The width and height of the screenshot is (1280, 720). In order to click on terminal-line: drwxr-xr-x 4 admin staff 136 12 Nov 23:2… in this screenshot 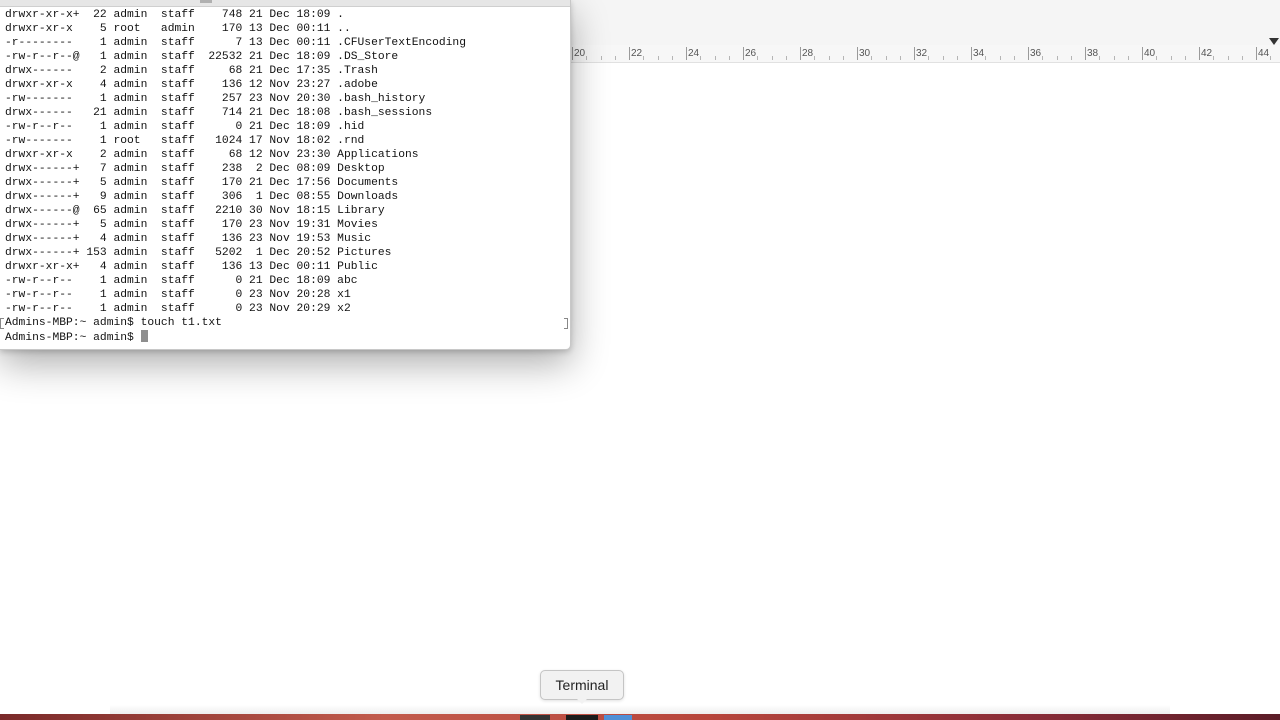, I will do `click(191, 85)`.